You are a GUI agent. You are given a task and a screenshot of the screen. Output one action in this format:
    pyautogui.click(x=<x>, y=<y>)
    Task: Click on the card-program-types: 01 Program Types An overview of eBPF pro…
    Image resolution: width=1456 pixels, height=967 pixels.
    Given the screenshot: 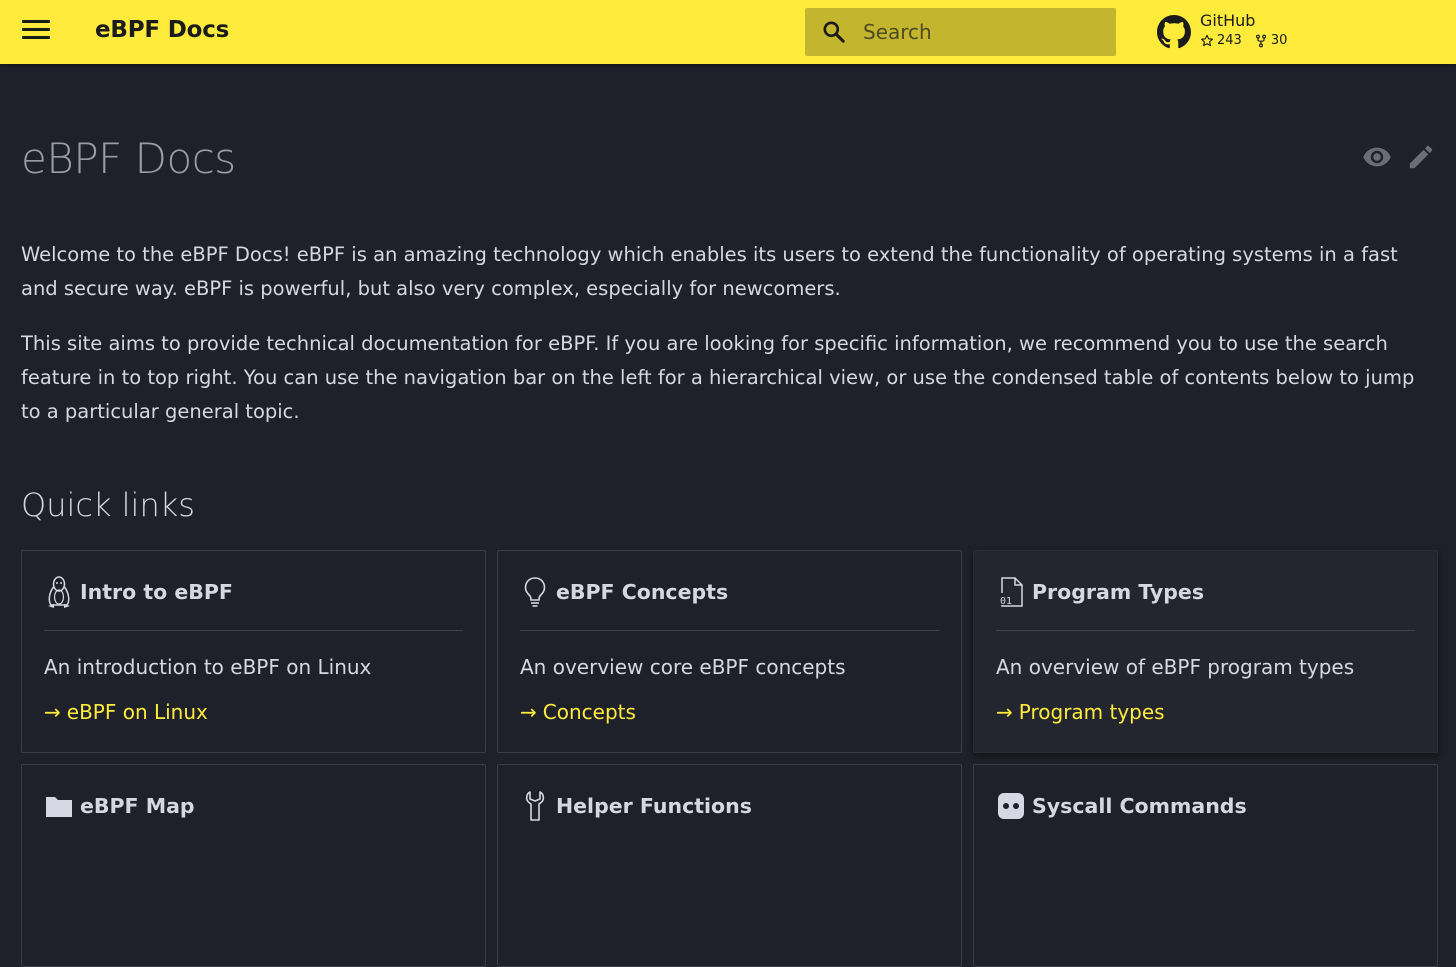 What is the action you would take?
    pyautogui.click(x=1205, y=651)
    